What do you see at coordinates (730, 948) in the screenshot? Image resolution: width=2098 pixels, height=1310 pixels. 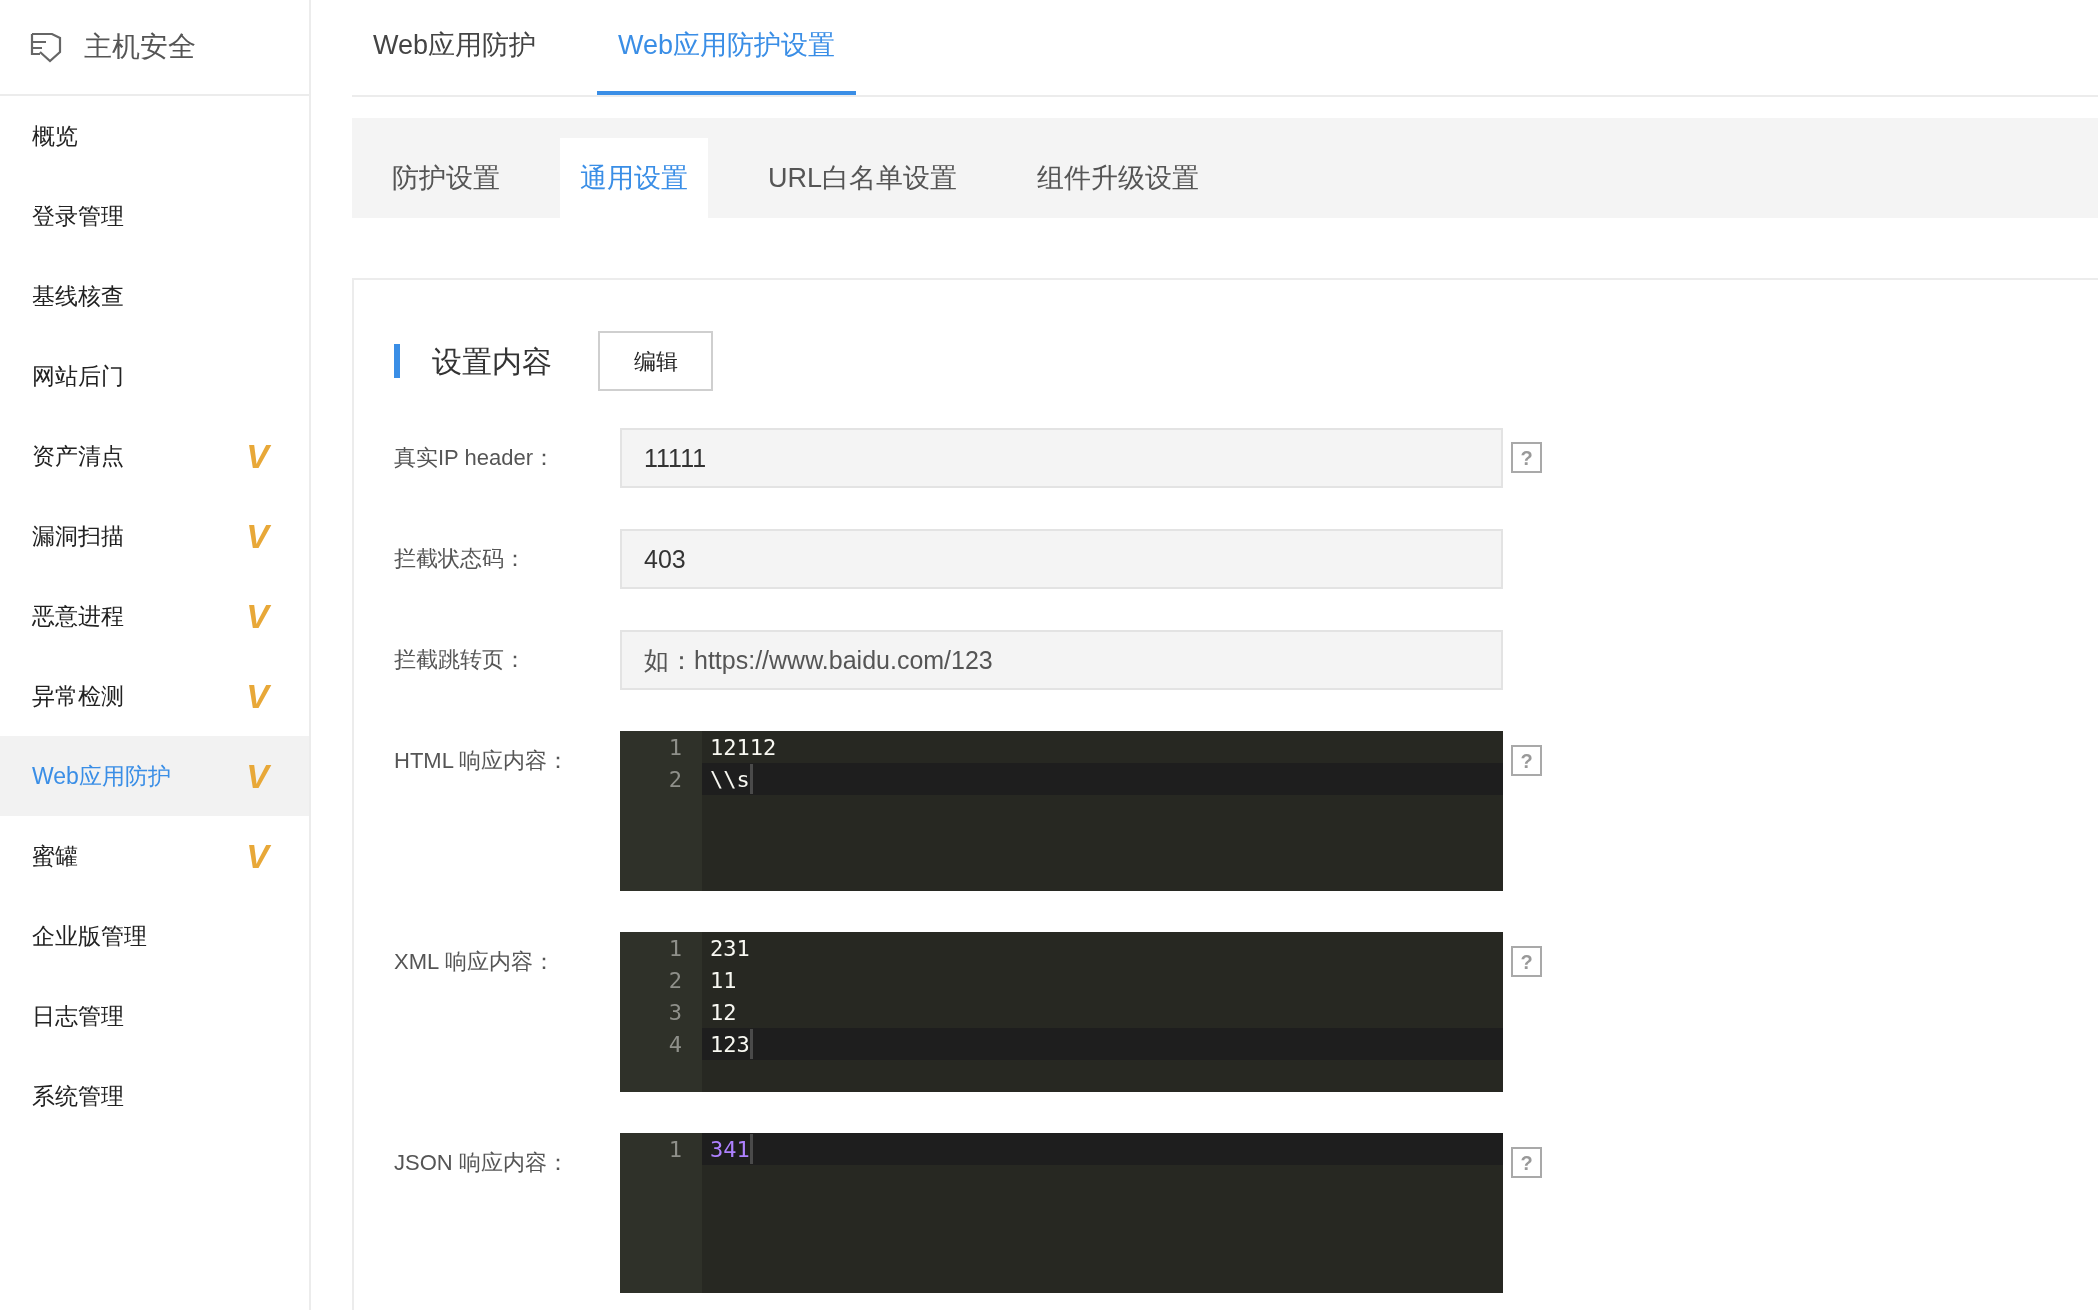 I see `code-line: 231` at bounding box center [730, 948].